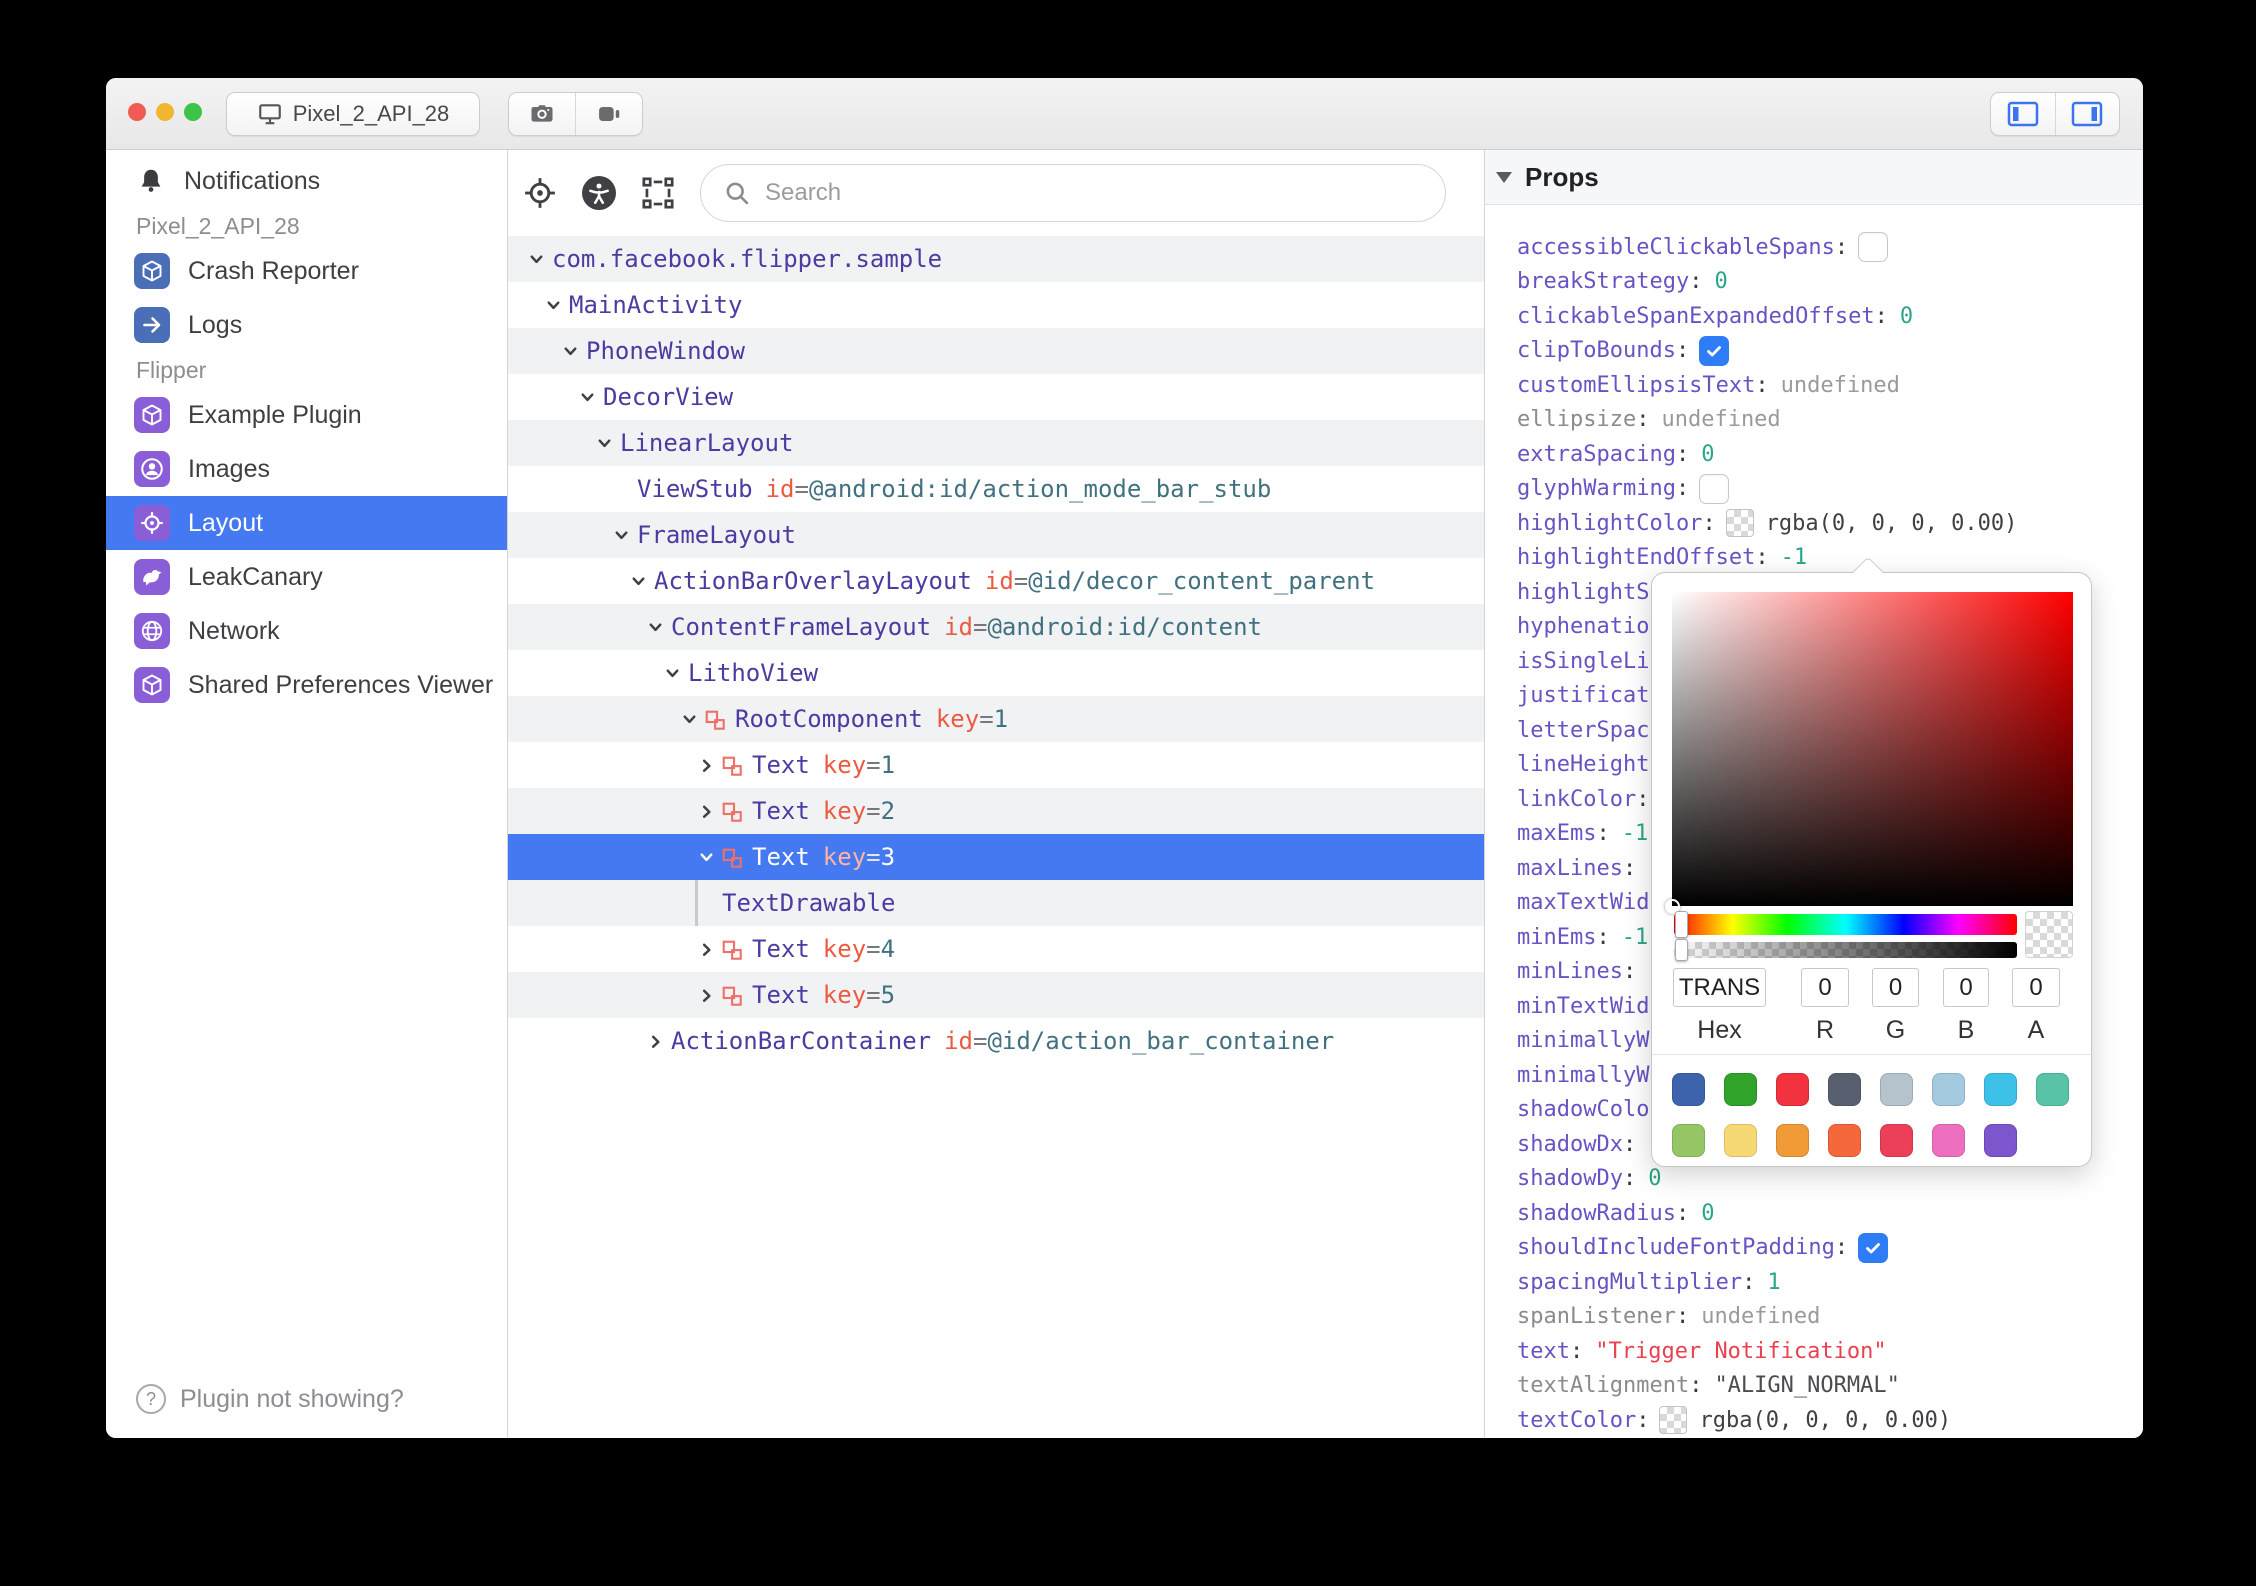 The height and width of the screenshot is (1586, 2256). I want to click on tree-row-text: Text key=2, so click(996, 811).